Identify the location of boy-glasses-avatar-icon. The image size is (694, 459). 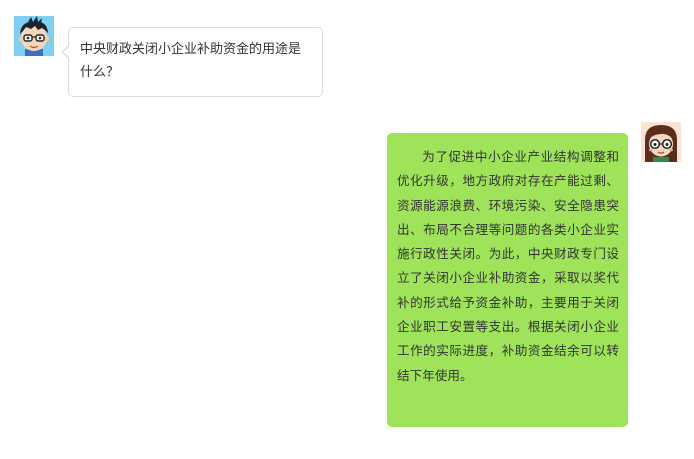
(34, 36).